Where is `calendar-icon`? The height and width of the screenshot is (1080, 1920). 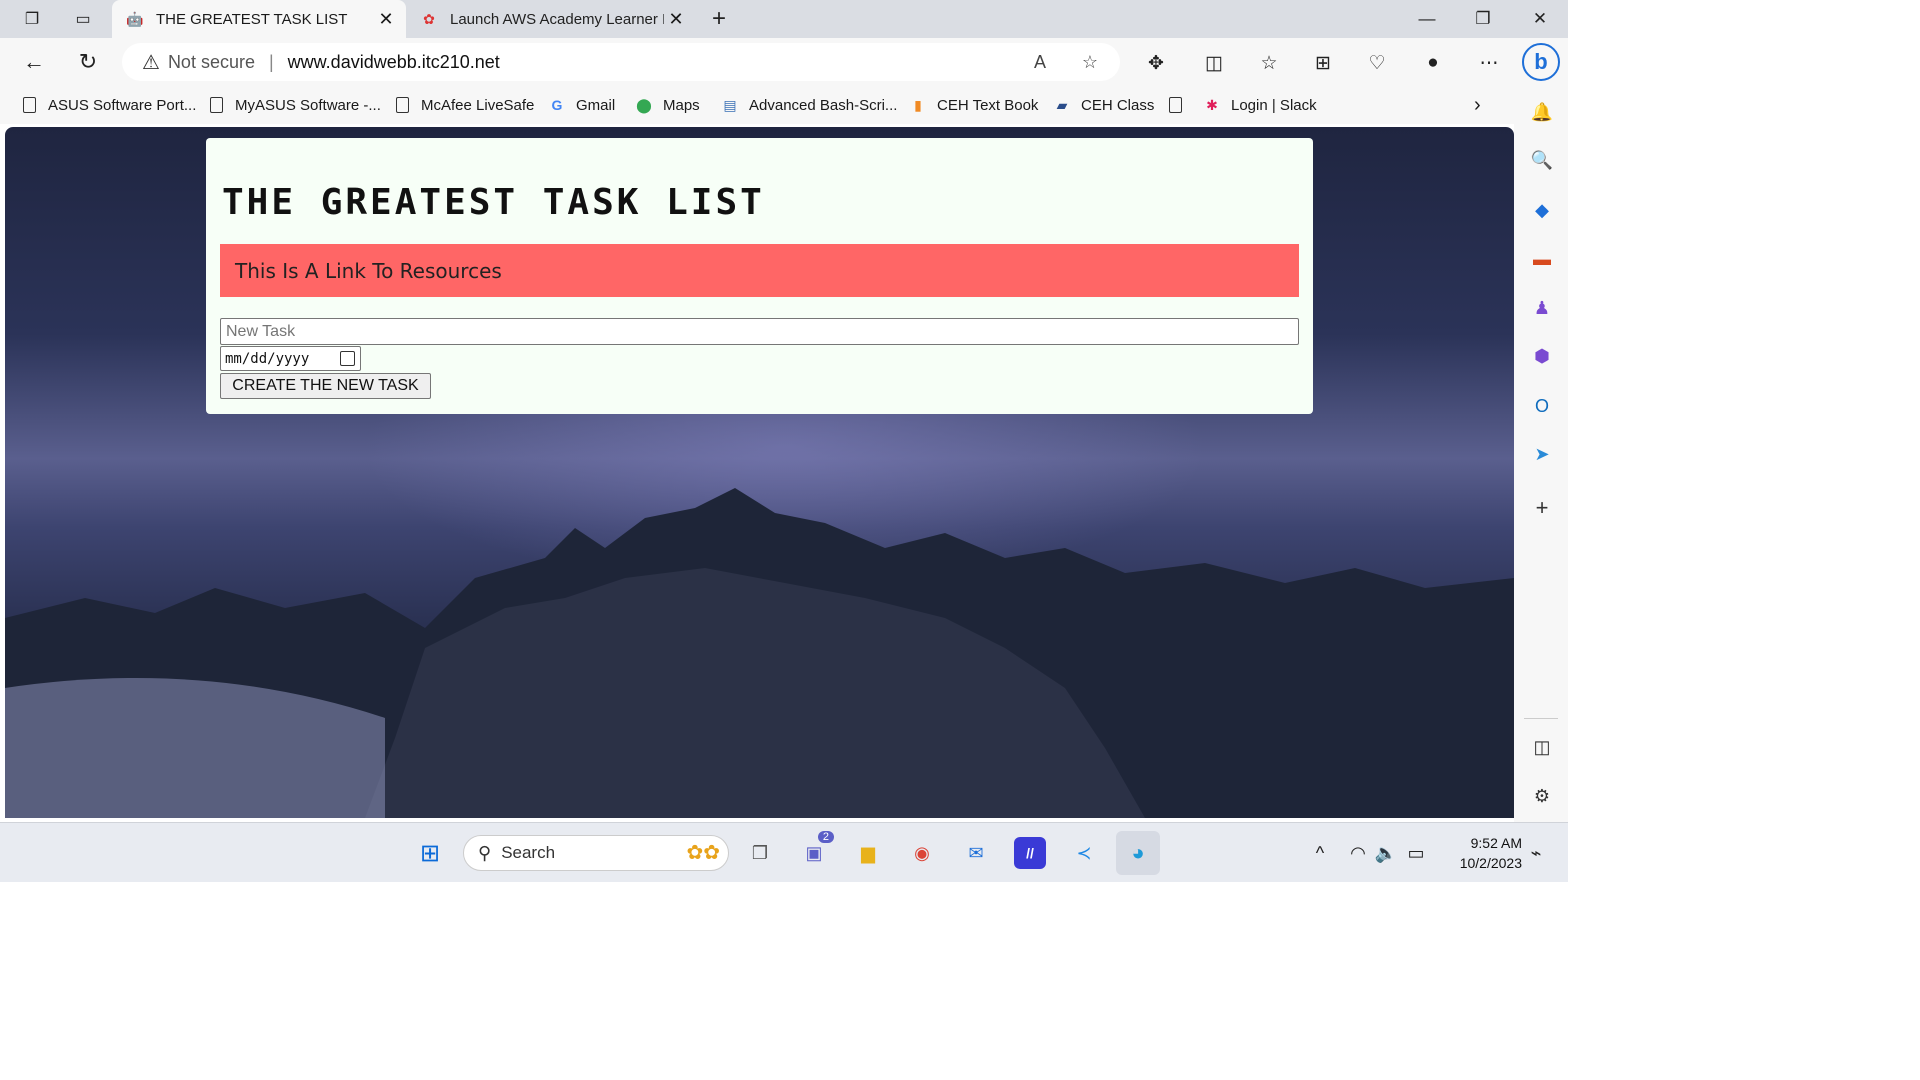 calendar-icon is located at coordinates (347, 358).